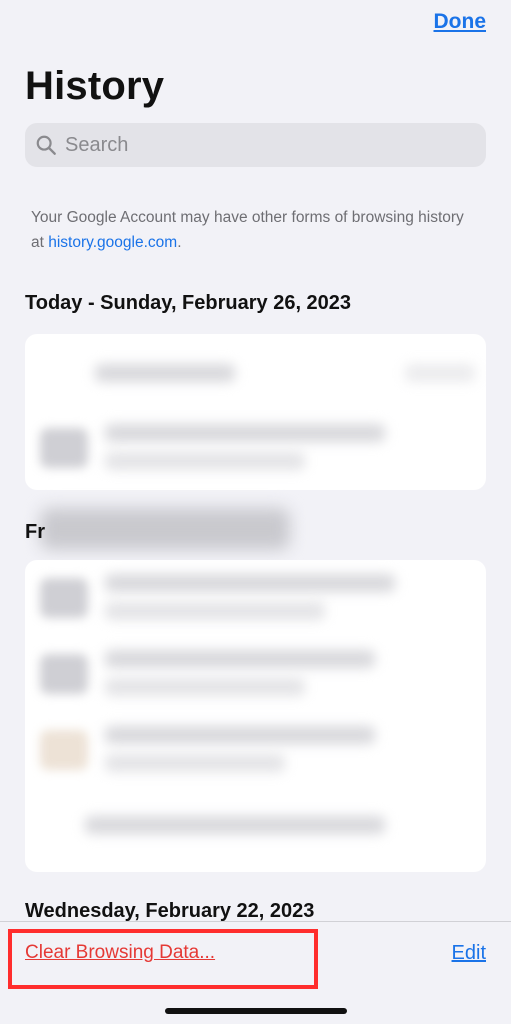  What do you see at coordinates (188, 303) in the screenshot?
I see `section-header-today: Today - Sunday, February 26, 2023` at bounding box center [188, 303].